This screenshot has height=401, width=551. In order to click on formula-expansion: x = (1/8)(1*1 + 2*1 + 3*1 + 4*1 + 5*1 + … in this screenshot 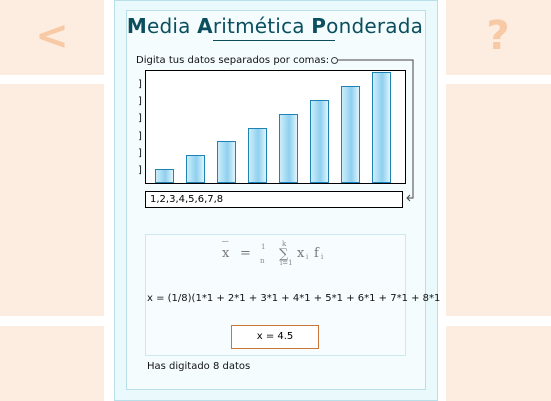, I will do `click(294, 298)`.